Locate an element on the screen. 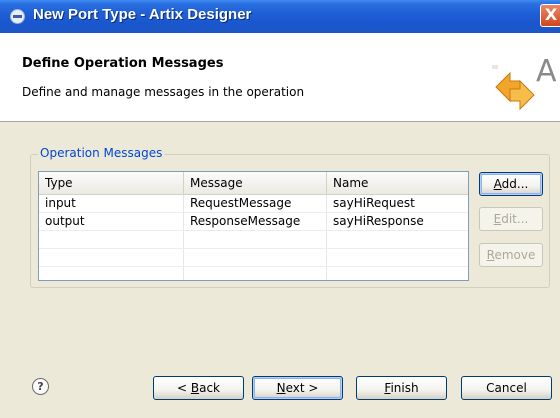 The width and height of the screenshot is (560, 418). group-legend: Operation Messages is located at coordinates (101, 153).